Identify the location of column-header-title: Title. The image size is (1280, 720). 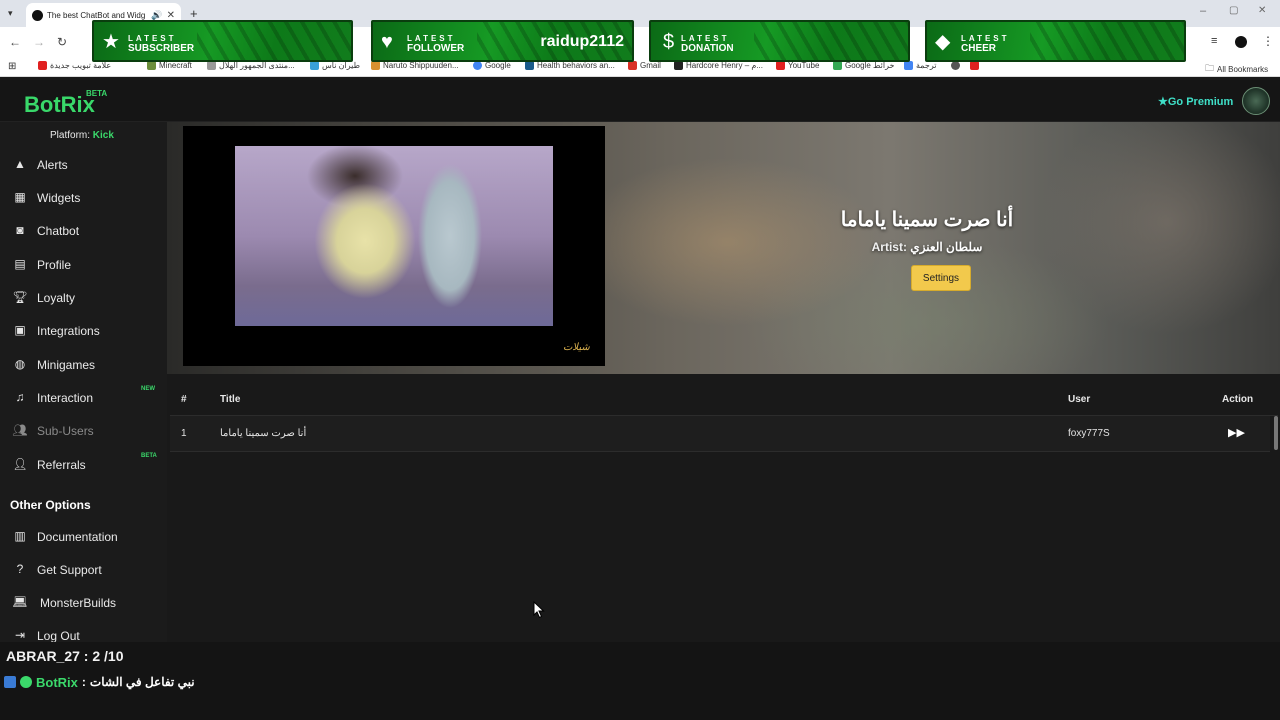
(230, 399).